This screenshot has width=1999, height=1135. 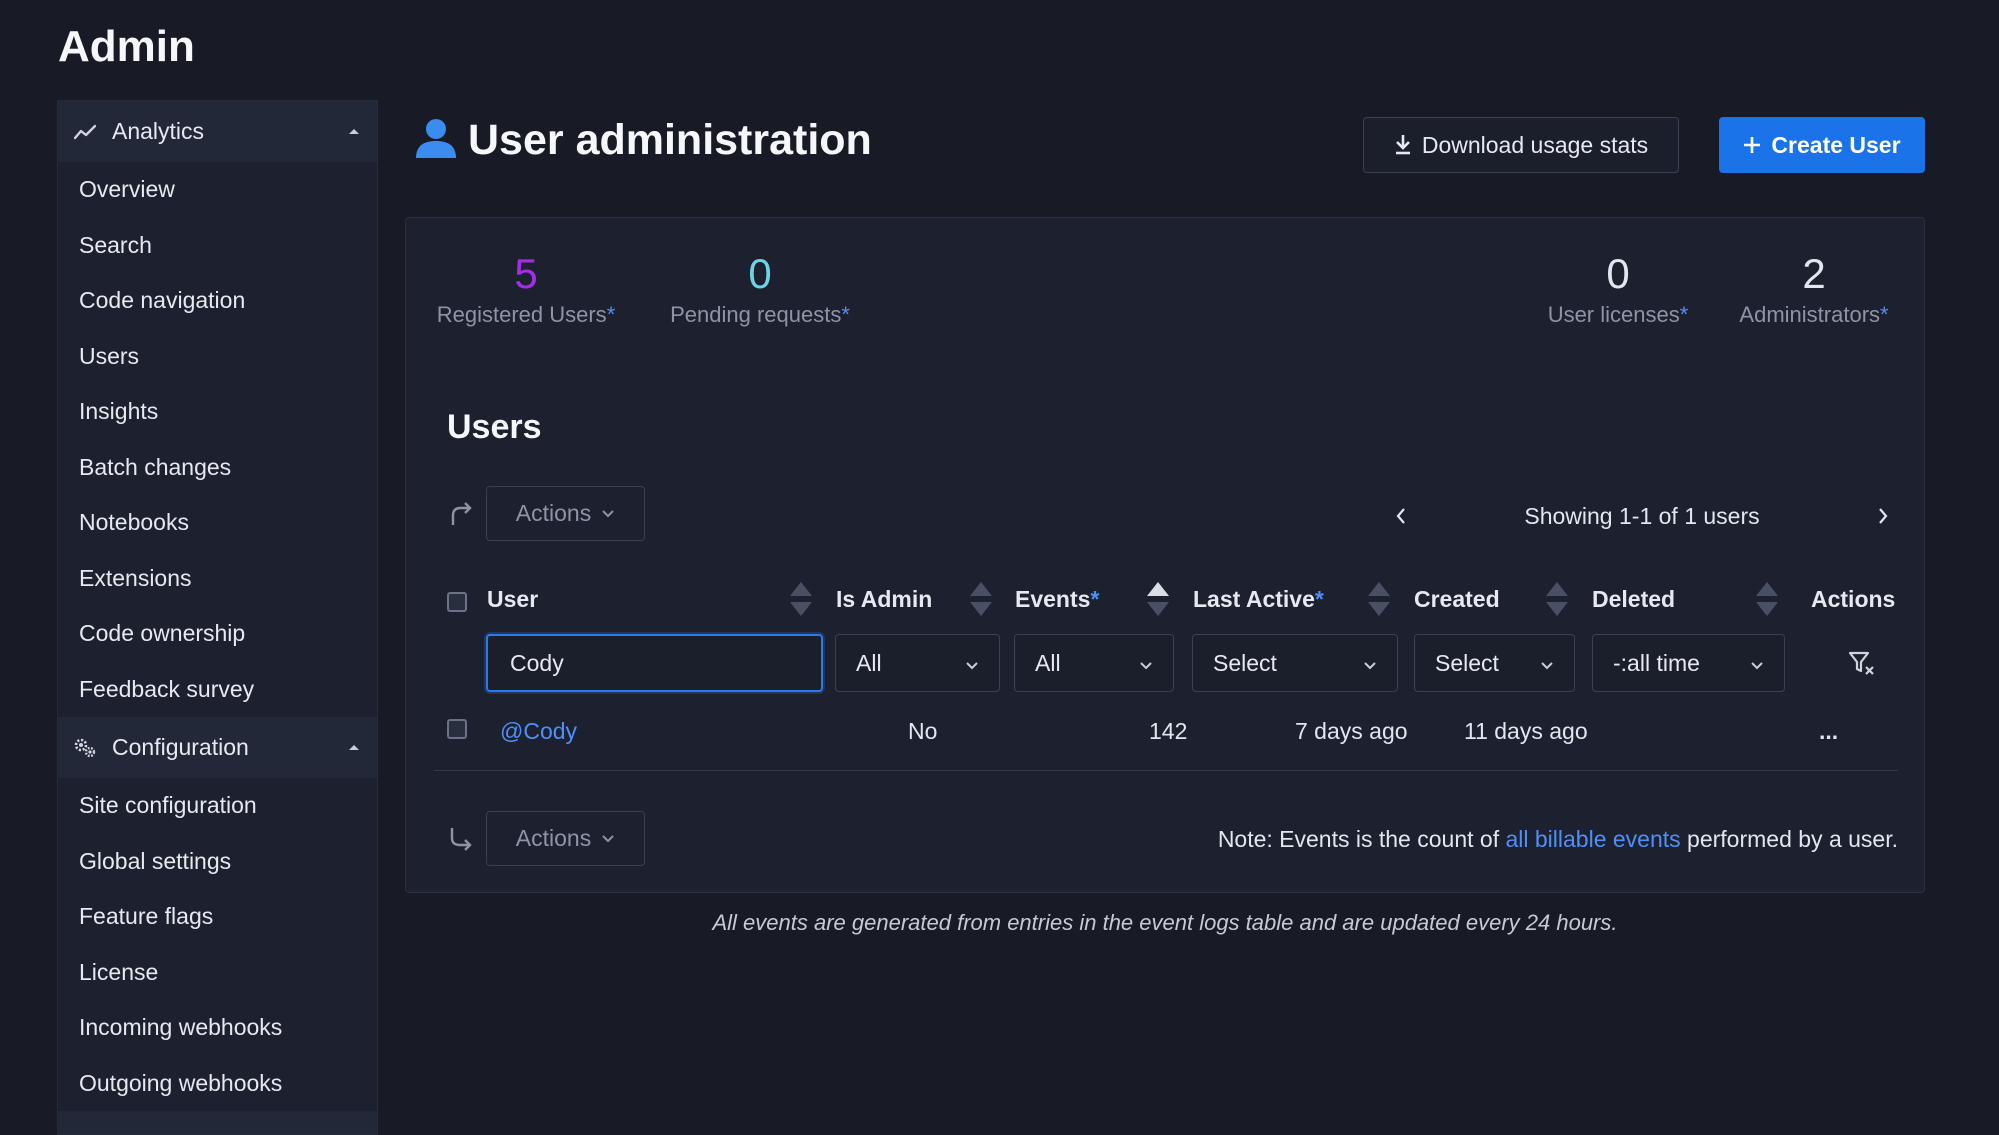 What do you see at coordinates (1592, 839) in the screenshot?
I see `billable-events-link: all billable events` at bounding box center [1592, 839].